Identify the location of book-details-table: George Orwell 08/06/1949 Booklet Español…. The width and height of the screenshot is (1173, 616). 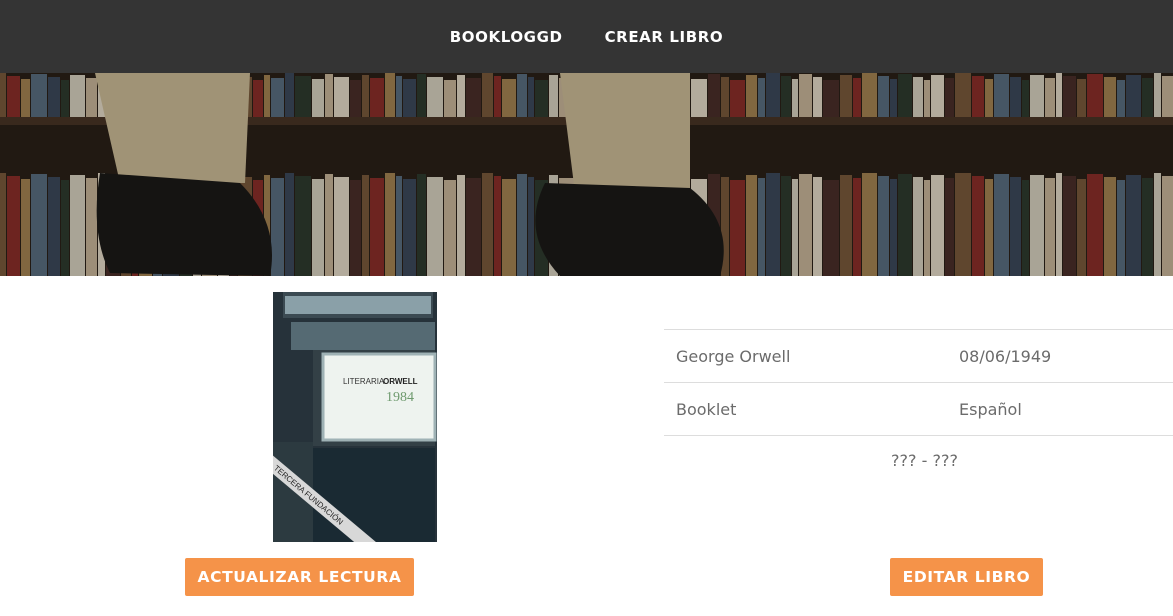
(918, 407).